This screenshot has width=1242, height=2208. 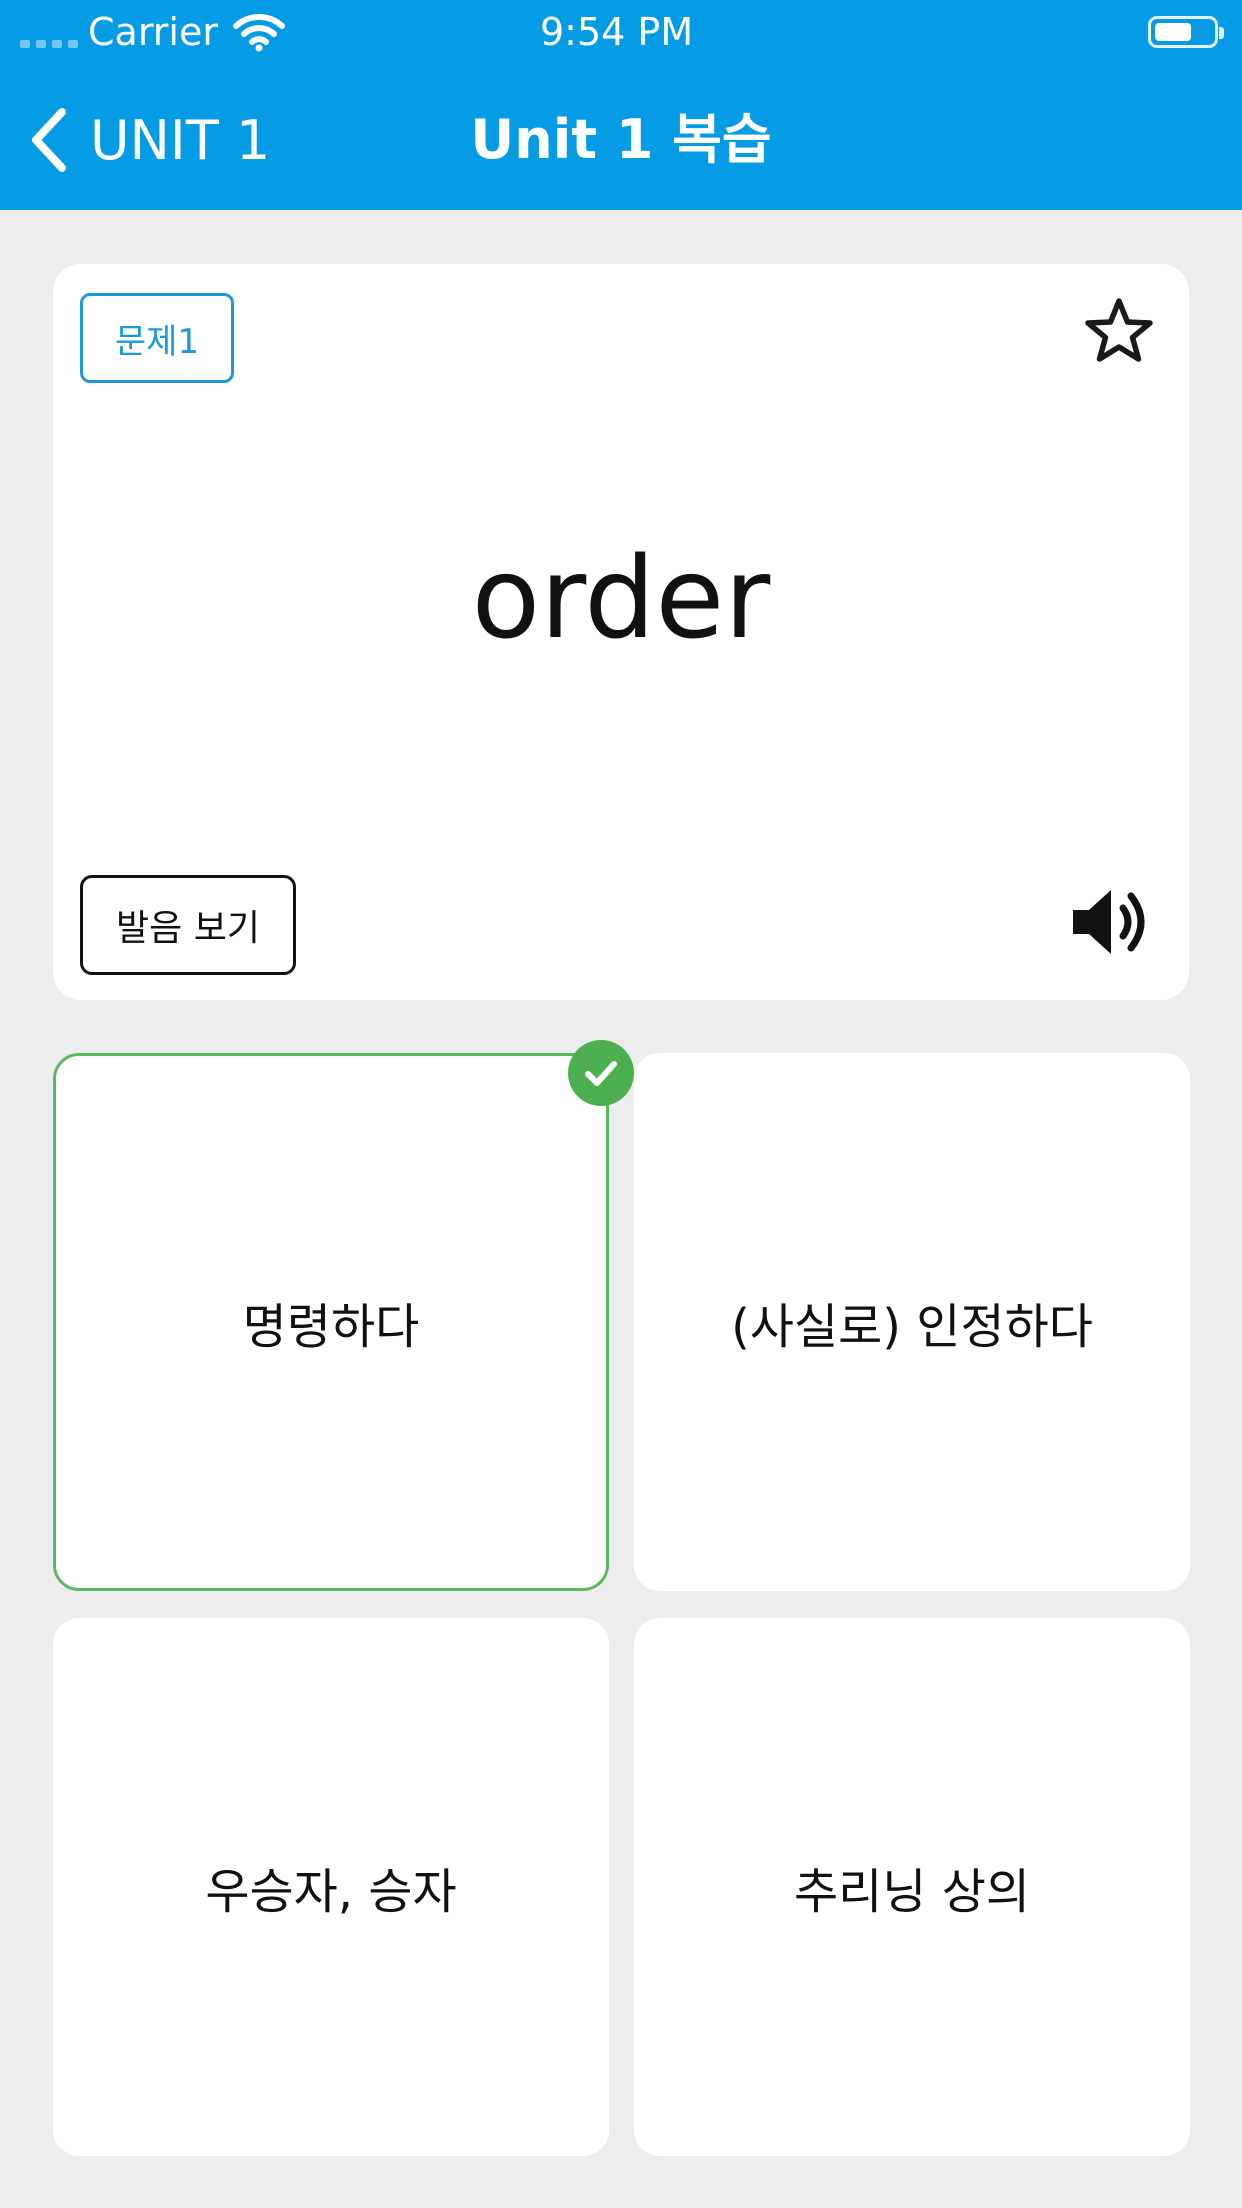 I want to click on status-time: 9:54 PM, so click(x=617, y=32).